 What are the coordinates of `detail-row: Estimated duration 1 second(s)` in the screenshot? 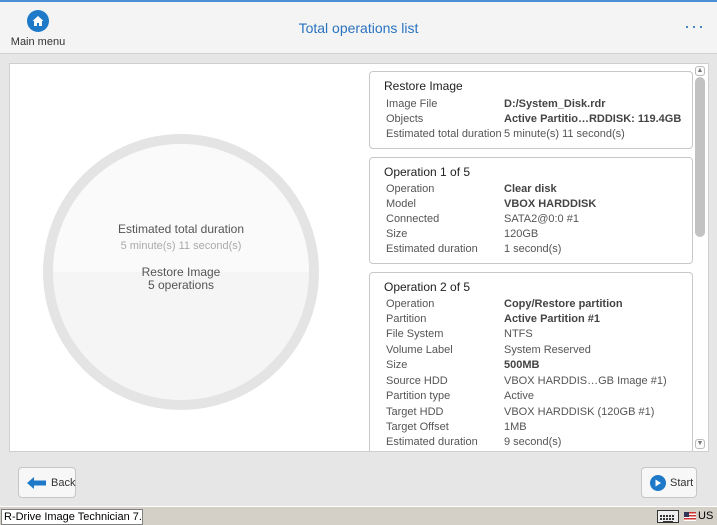 It's located at (536, 250).